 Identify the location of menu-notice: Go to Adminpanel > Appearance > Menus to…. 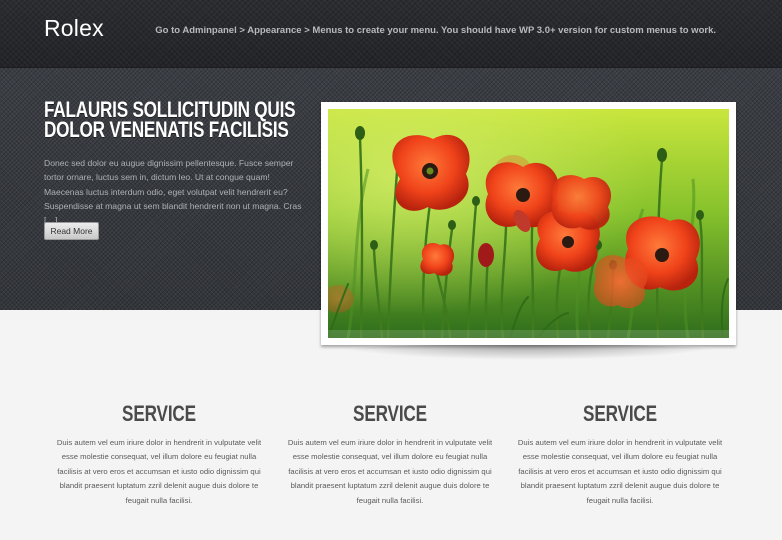
(435, 30).